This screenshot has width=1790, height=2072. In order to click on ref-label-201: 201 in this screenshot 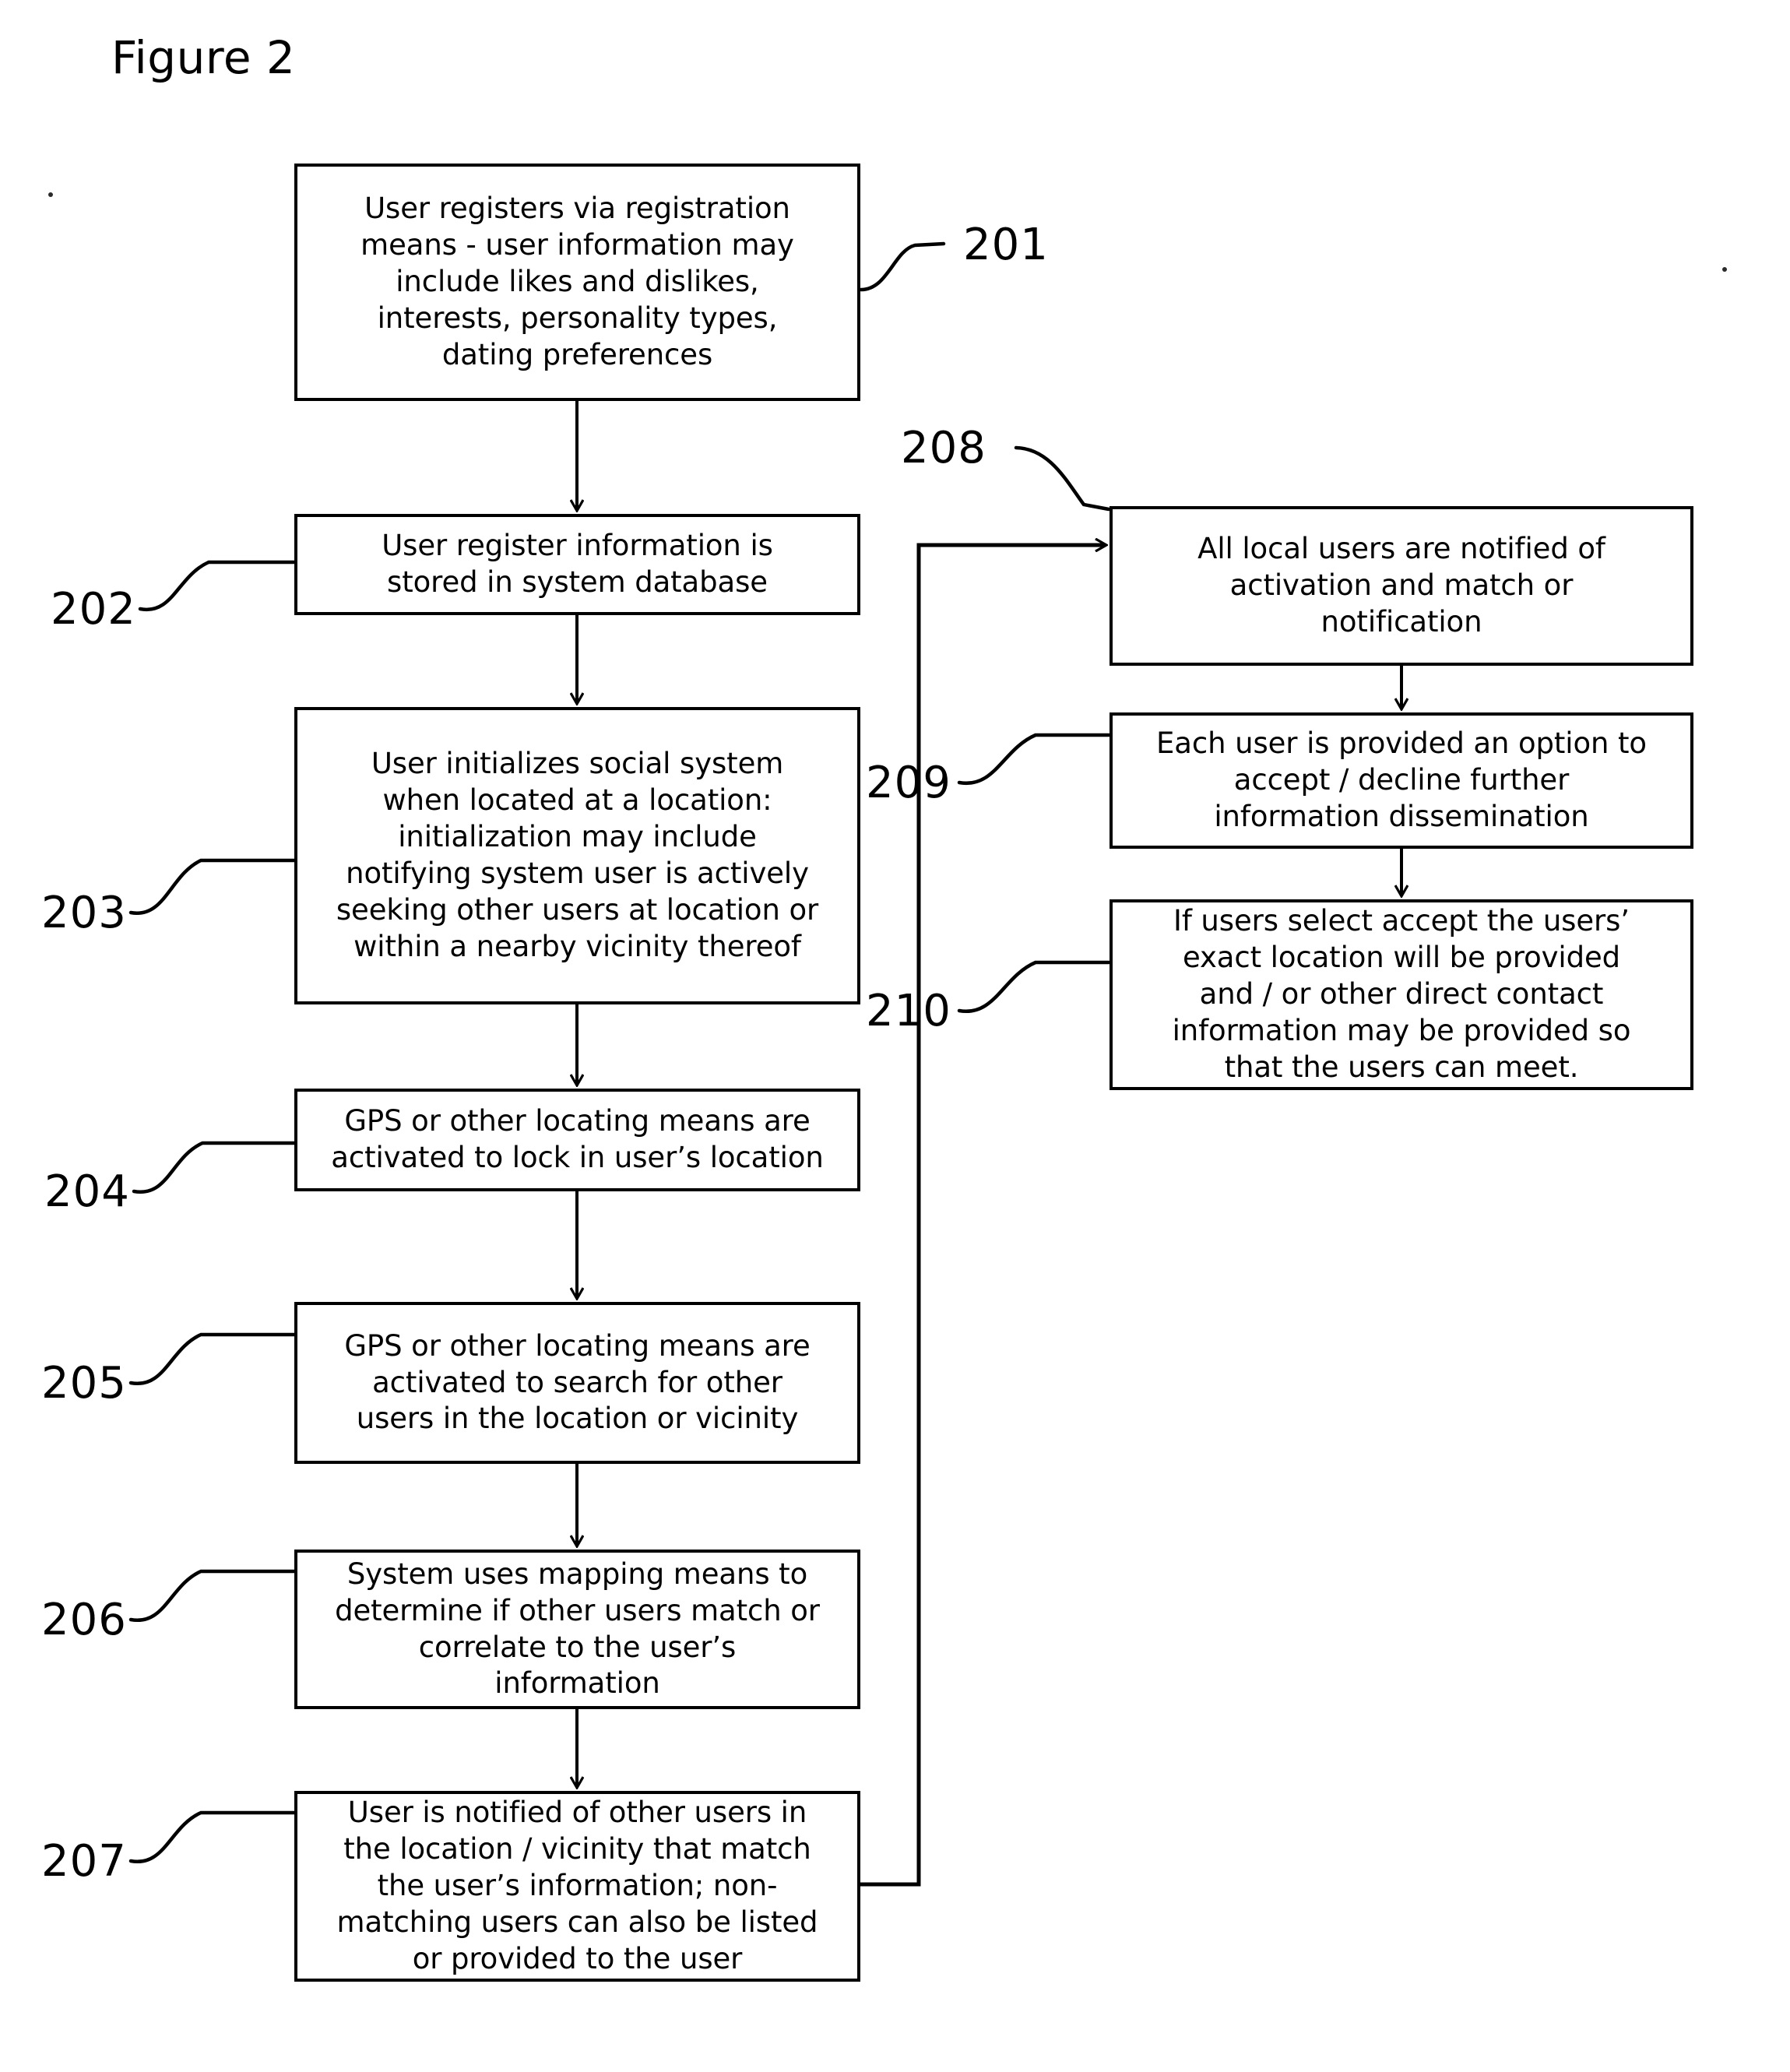, I will do `click(1006, 245)`.